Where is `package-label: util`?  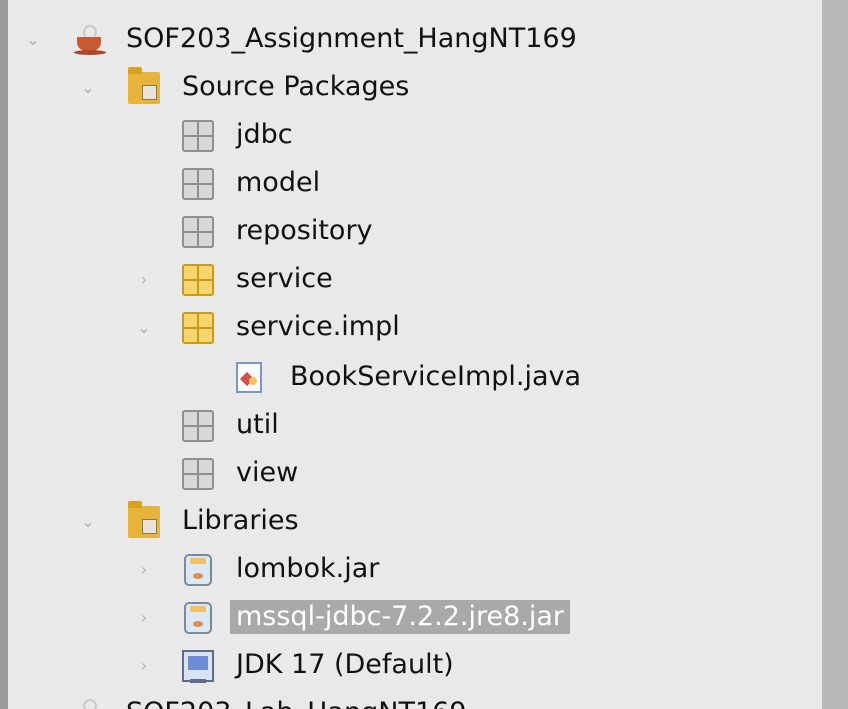 package-label: util is located at coordinates (257, 424).